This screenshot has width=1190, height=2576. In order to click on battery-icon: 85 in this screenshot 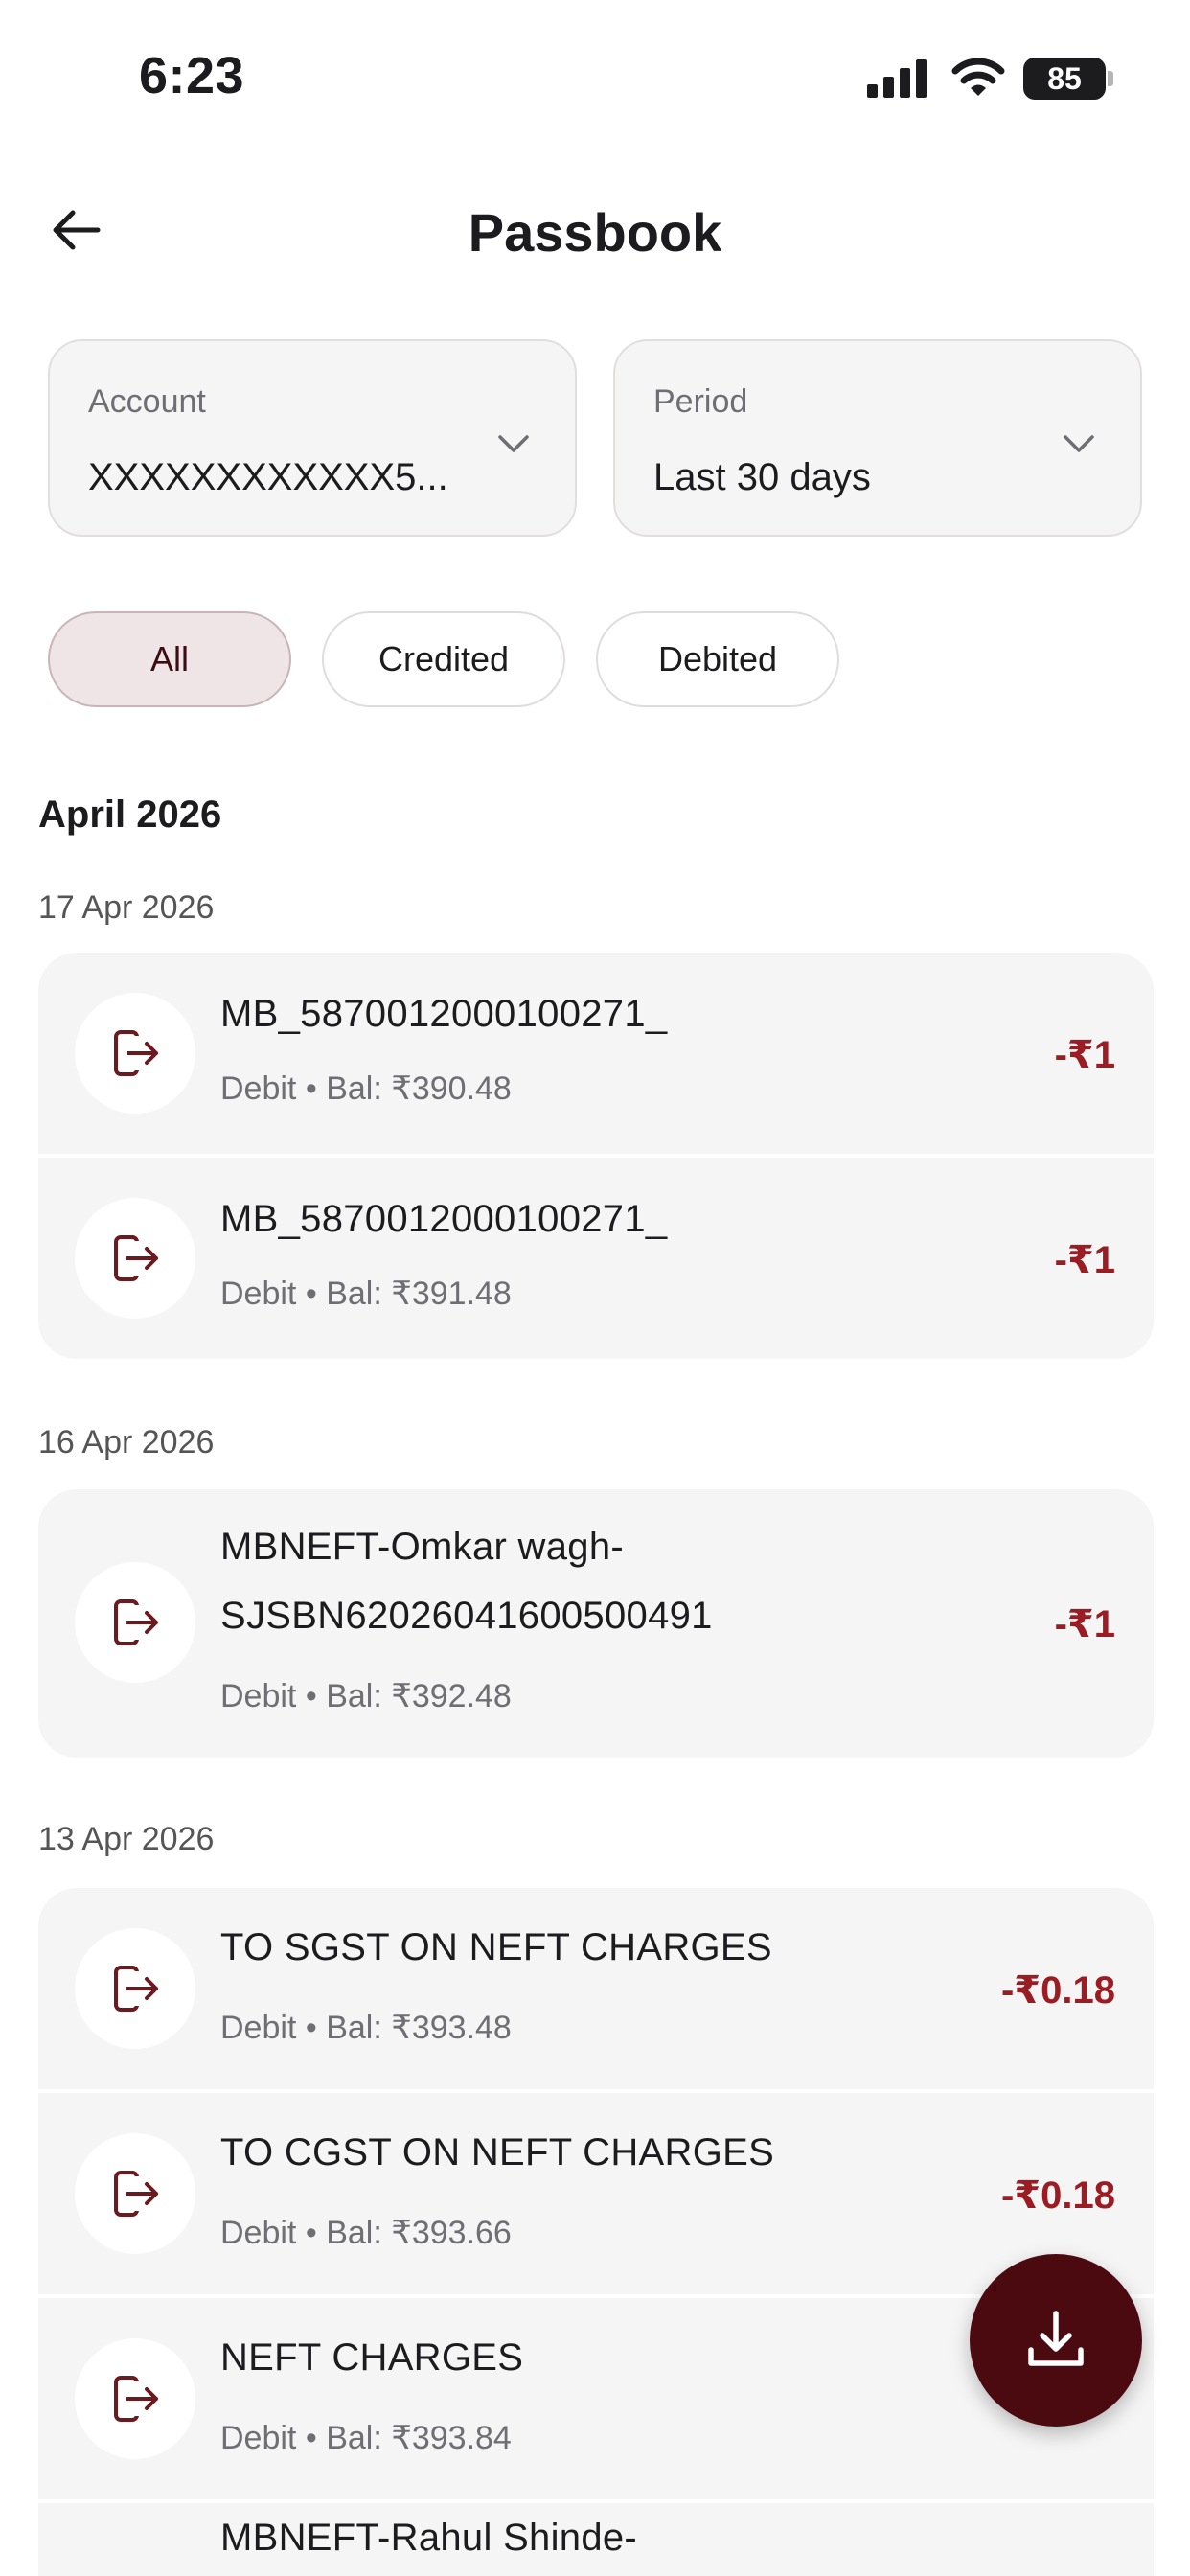, I will do `click(1069, 79)`.